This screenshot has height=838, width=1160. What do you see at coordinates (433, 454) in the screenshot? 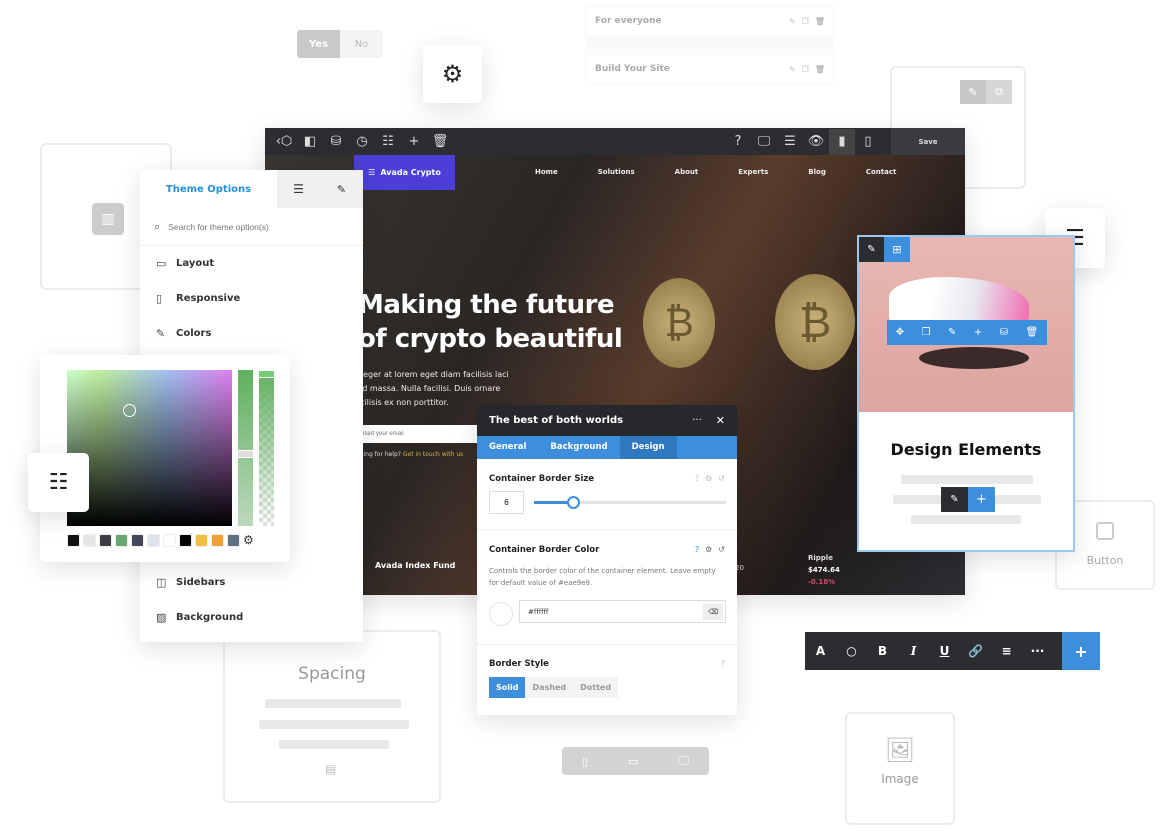
I see `contact-link: Get in touch with us` at bounding box center [433, 454].